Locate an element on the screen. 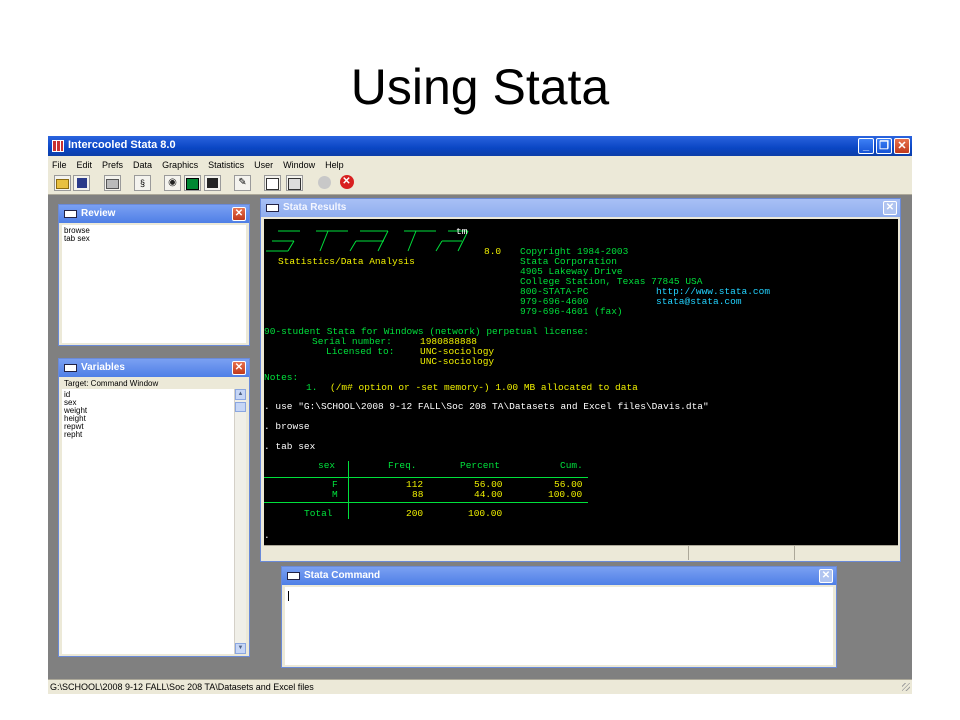 The height and width of the screenshot is (720, 960). command-titlebar: Stata Command ✕ is located at coordinates (559, 576).